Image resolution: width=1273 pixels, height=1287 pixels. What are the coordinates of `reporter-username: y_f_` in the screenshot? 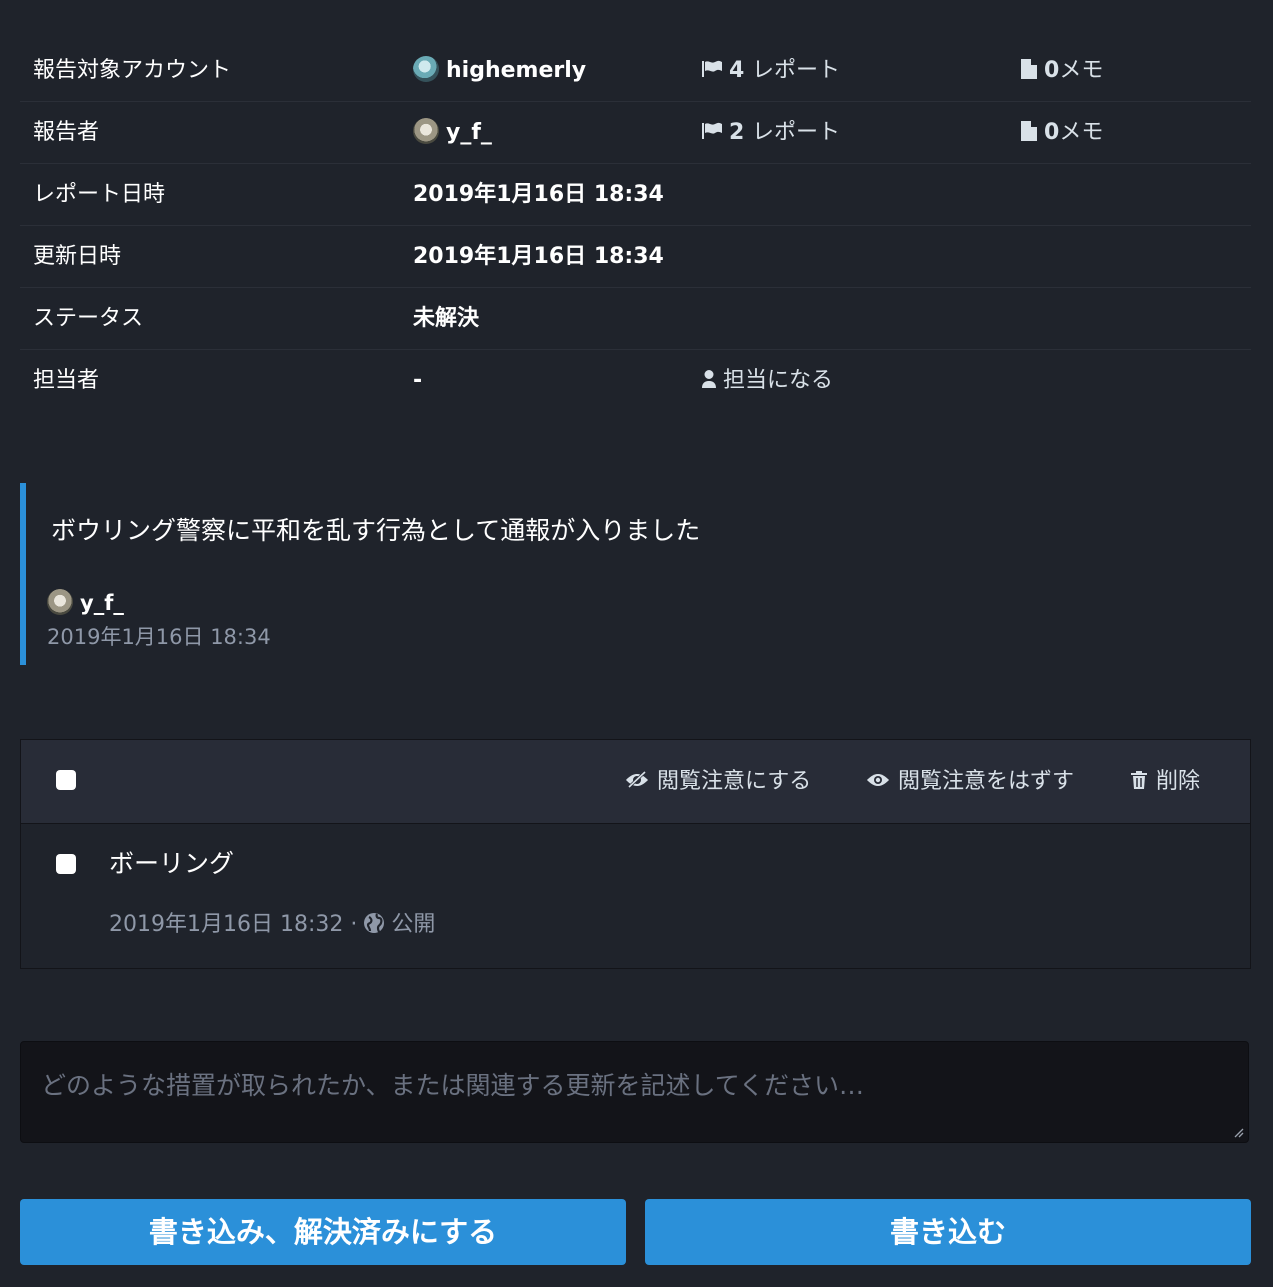 It's located at (469, 132).